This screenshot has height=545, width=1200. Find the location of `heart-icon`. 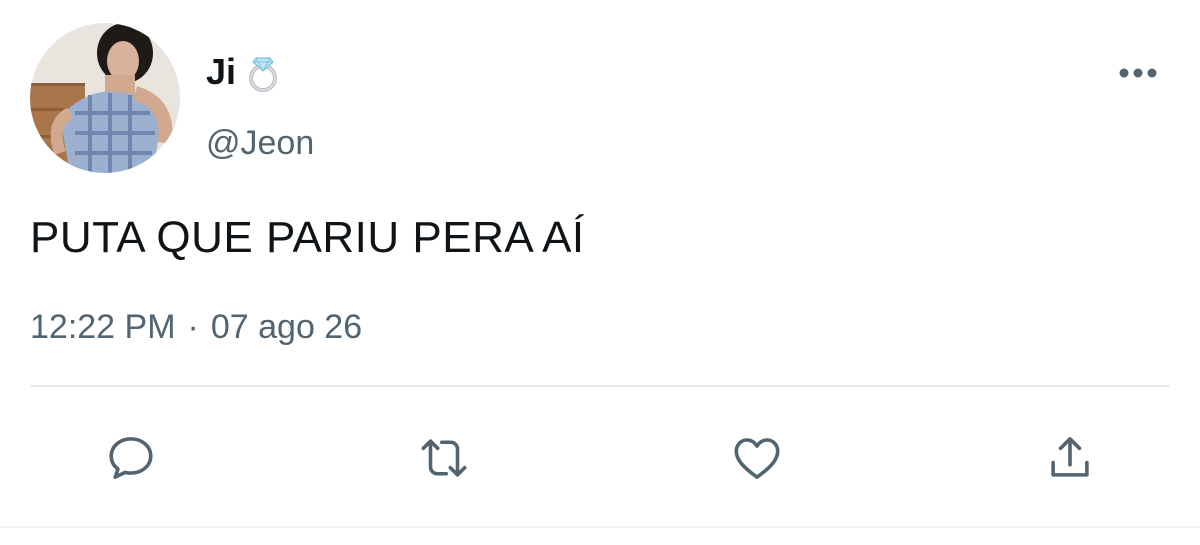

heart-icon is located at coordinates (757, 458).